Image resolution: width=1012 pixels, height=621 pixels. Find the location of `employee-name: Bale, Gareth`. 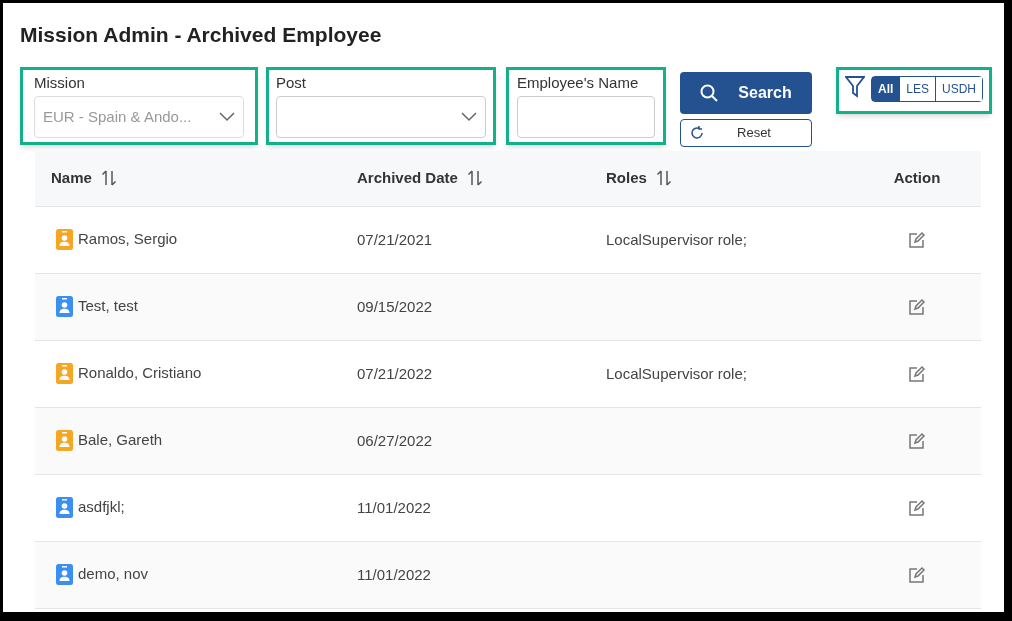

employee-name: Bale, Gareth is located at coordinates (120, 440).